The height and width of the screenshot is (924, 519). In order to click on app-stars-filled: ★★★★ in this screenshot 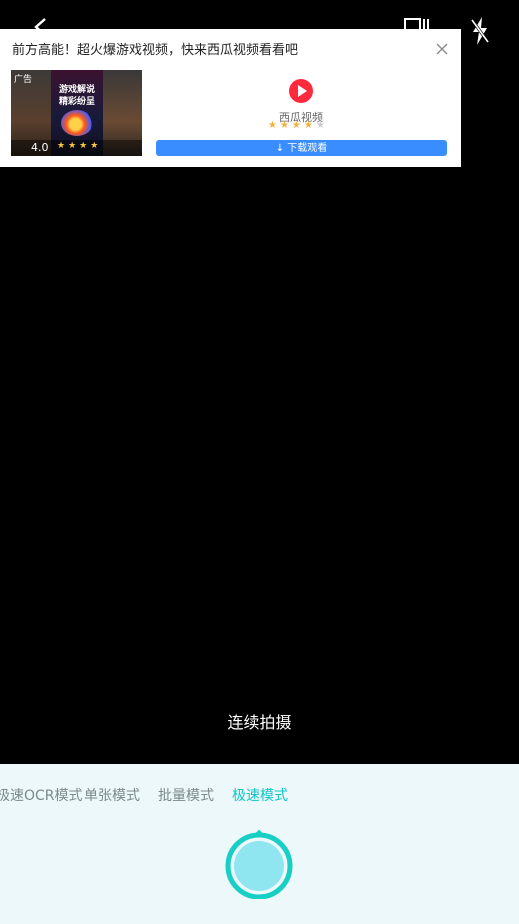, I will do `click(292, 125)`.